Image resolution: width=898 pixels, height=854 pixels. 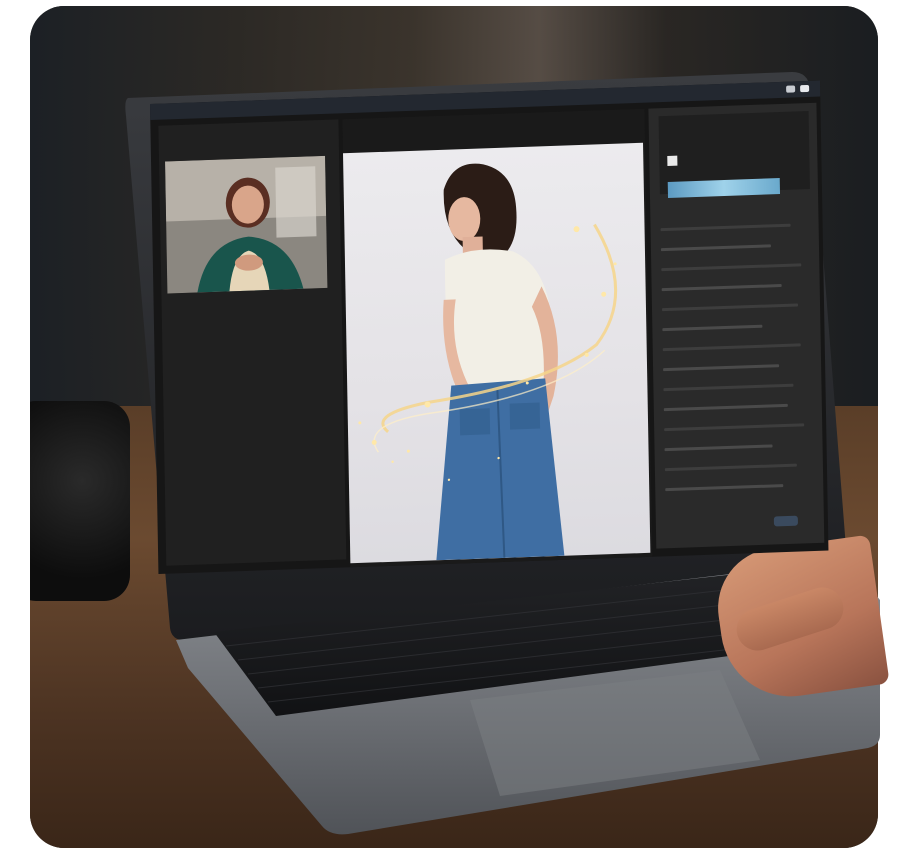 I want to click on histogram, so click(x=724, y=188).